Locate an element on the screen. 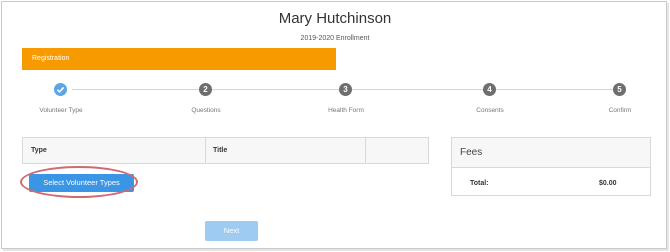  step-5-circle: 5 is located at coordinates (619, 89).